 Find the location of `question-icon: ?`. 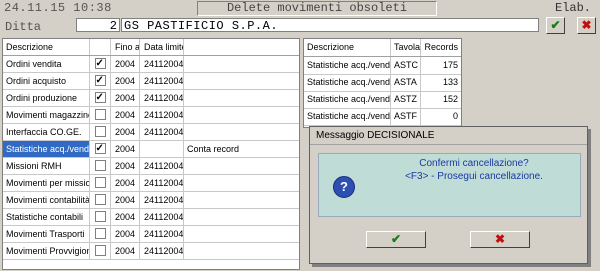

question-icon: ? is located at coordinates (344, 187).